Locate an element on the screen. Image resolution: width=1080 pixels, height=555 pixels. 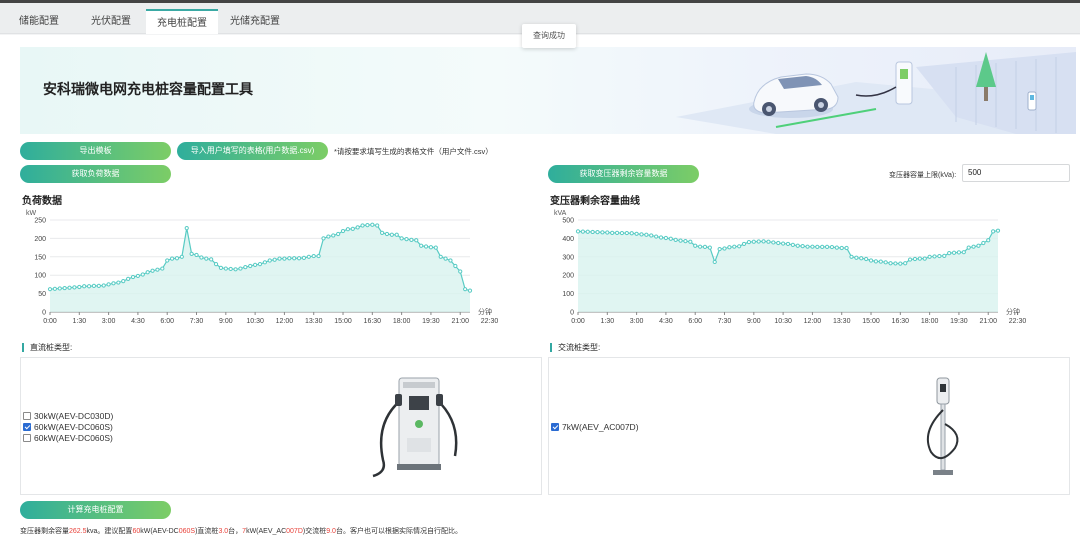
tab-pv-config: 光伏配置 is located at coordinates (111, 21).